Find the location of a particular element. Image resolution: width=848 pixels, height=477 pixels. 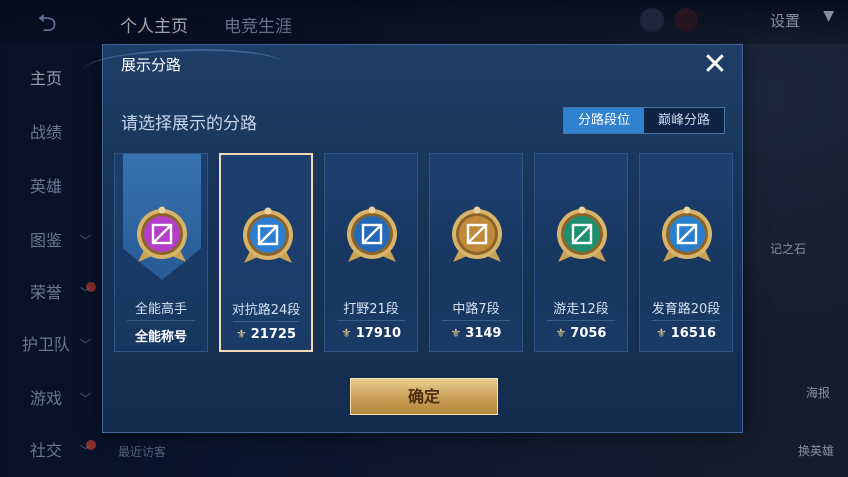

lane-card-score: ⚜ 16516 is located at coordinates (686, 333).